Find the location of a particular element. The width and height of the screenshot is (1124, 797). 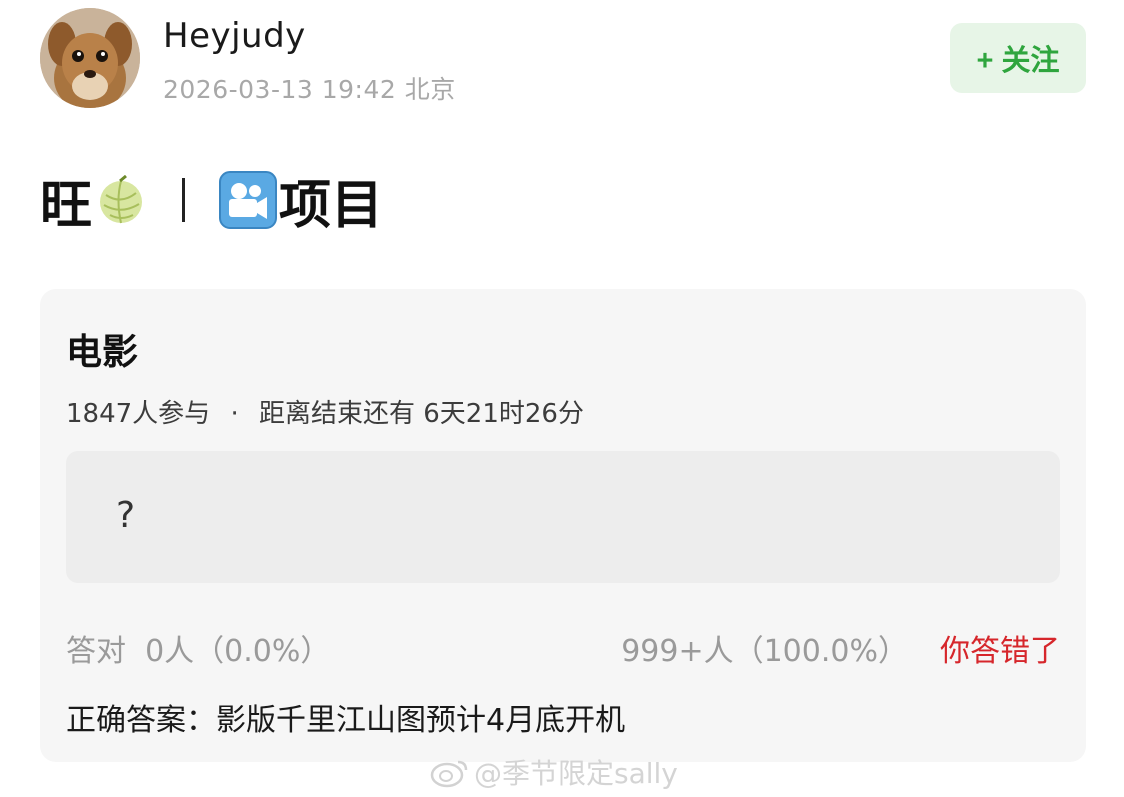

post-text: 旺 项目 is located at coordinates (212, 200).